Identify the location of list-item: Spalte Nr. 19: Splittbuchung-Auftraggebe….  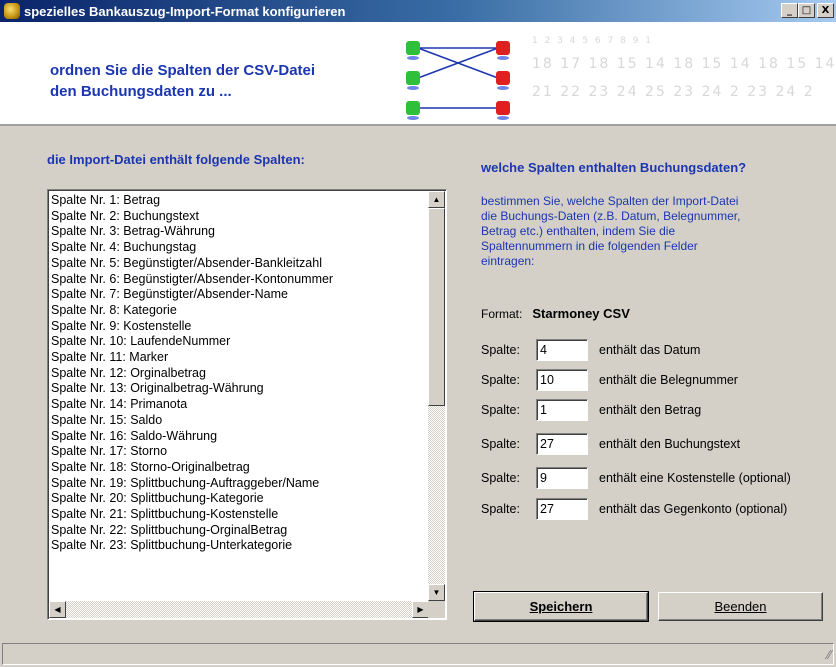
(238, 484).